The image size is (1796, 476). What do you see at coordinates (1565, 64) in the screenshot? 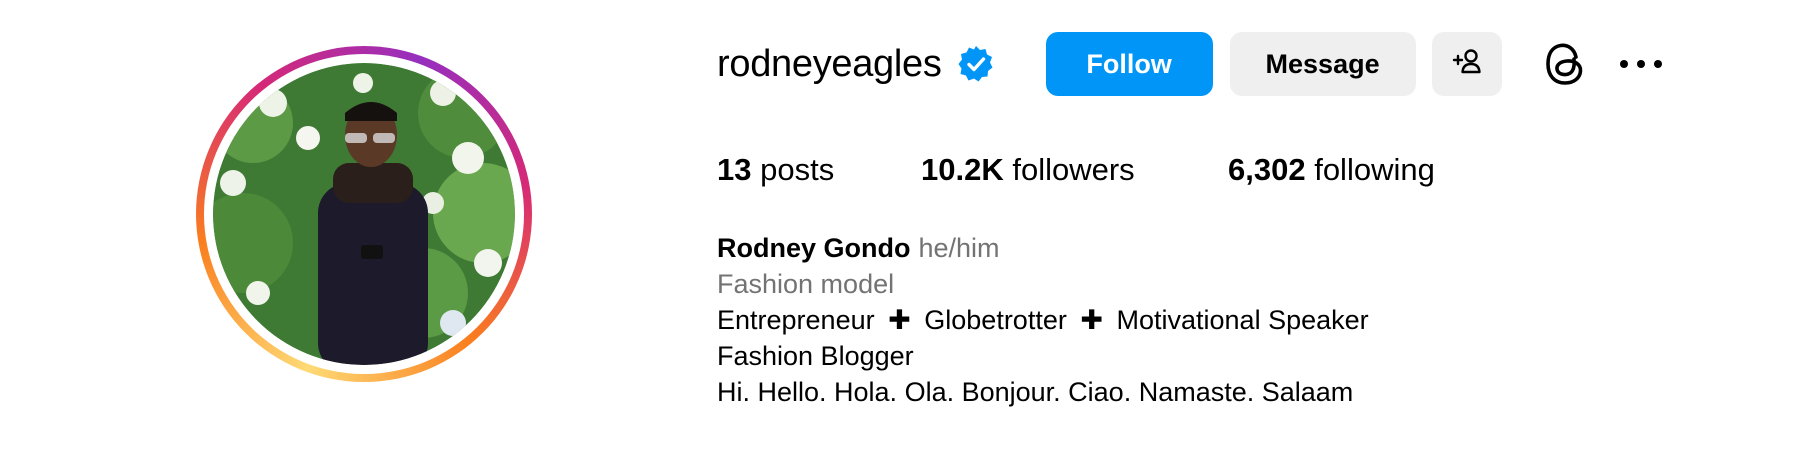
I see `threads-icon` at bounding box center [1565, 64].